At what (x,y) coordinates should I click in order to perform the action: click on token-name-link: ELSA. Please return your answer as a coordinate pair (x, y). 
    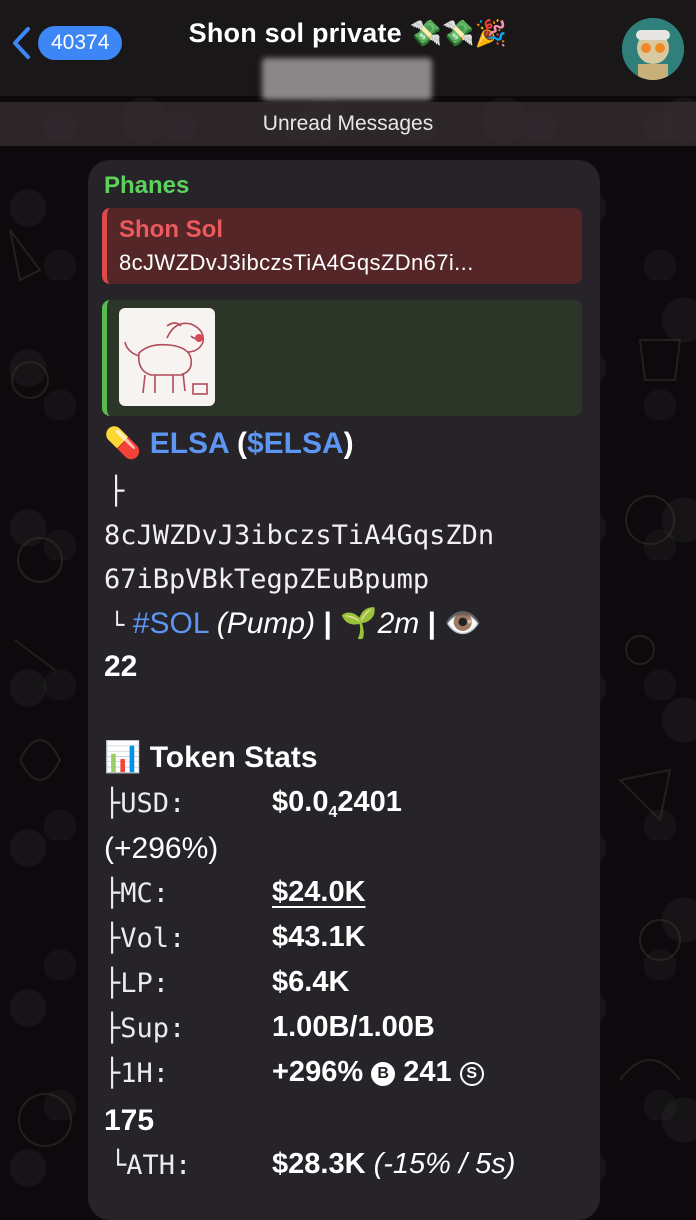
    Looking at the image, I should click on (189, 443).